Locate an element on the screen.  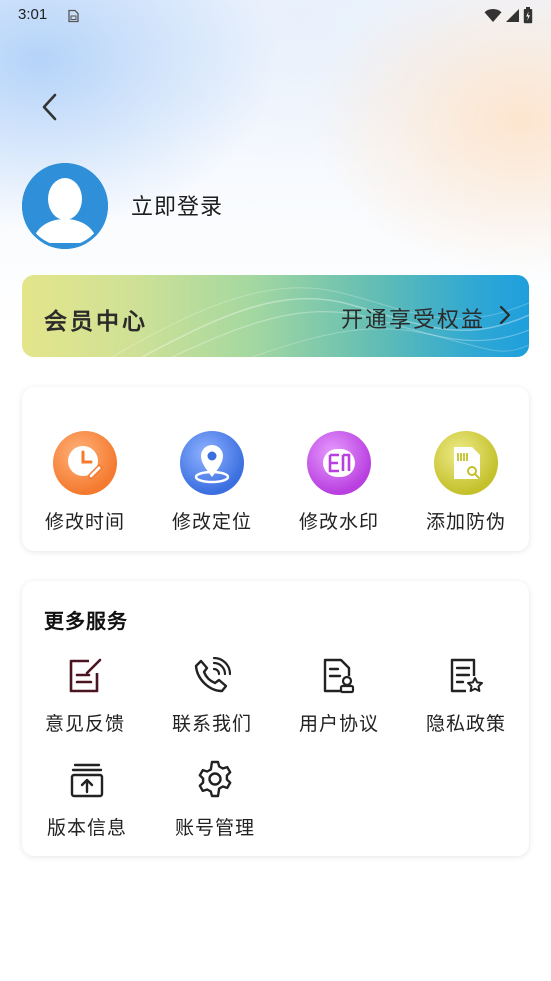
service-label: 用户协议 is located at coordinates (338, 724).